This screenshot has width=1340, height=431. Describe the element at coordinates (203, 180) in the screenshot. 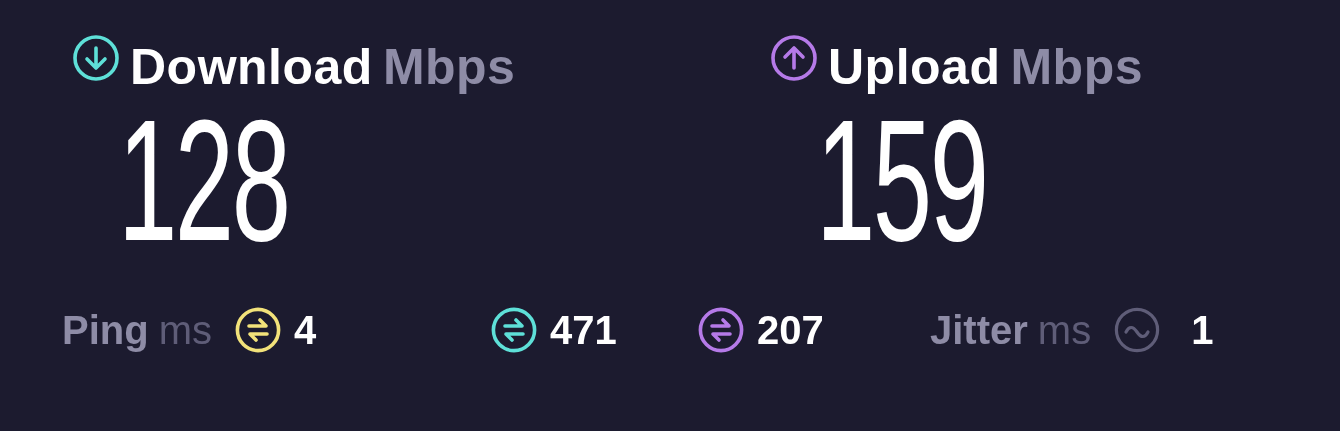

I see `speed-value: 128` at that location.